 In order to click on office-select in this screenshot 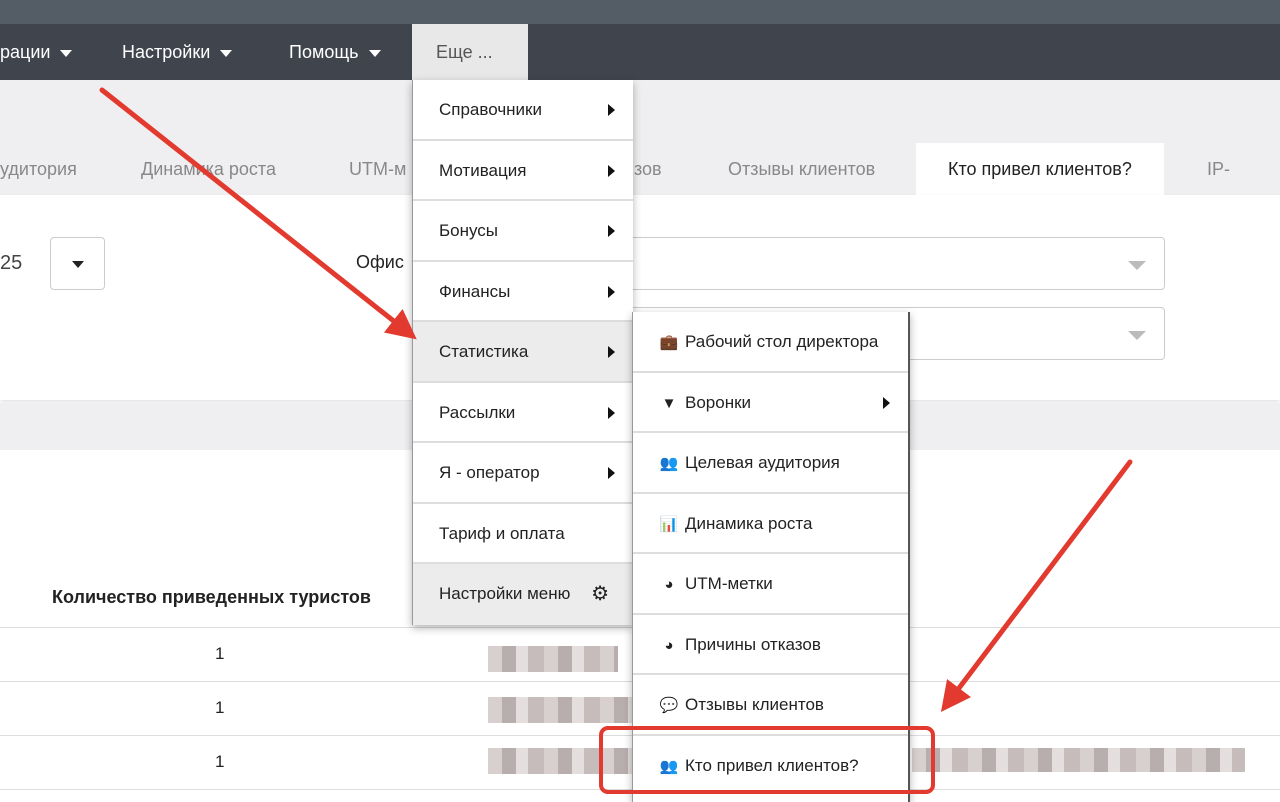, I will do `click(882, 263)`.